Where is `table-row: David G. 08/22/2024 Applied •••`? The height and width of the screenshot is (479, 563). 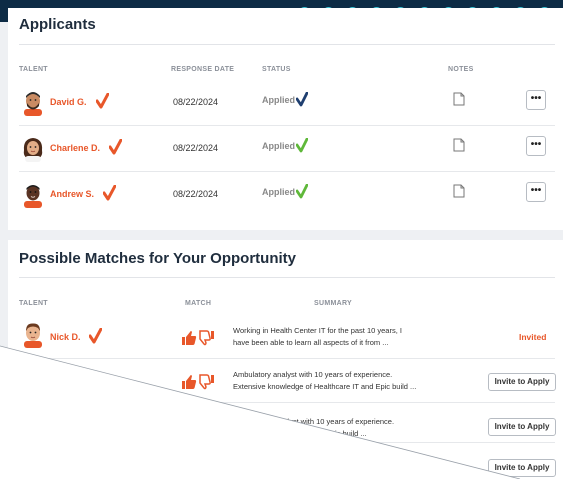
table-row: David G. 08/22/2024 Applied ••• is located at coordinates (287, 103).